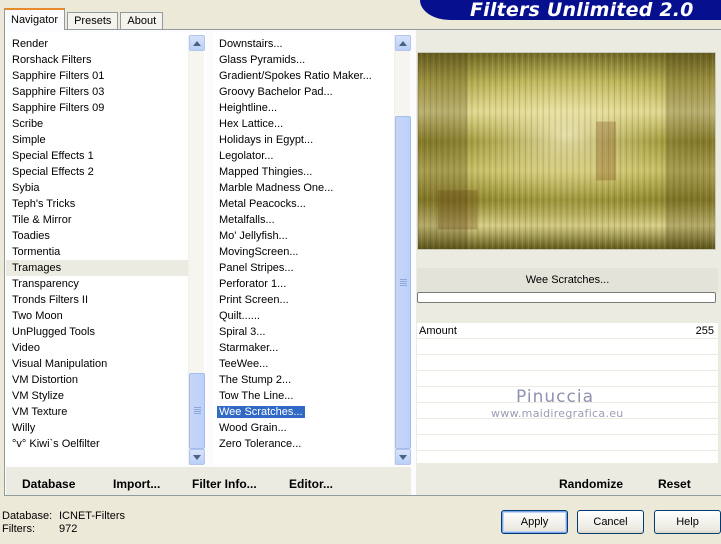 This screenshot has height=544, width=721. Describe the element at coordinates (98, 300) in the screenshot. I see `list-item: Tronds Filters II` at that location.